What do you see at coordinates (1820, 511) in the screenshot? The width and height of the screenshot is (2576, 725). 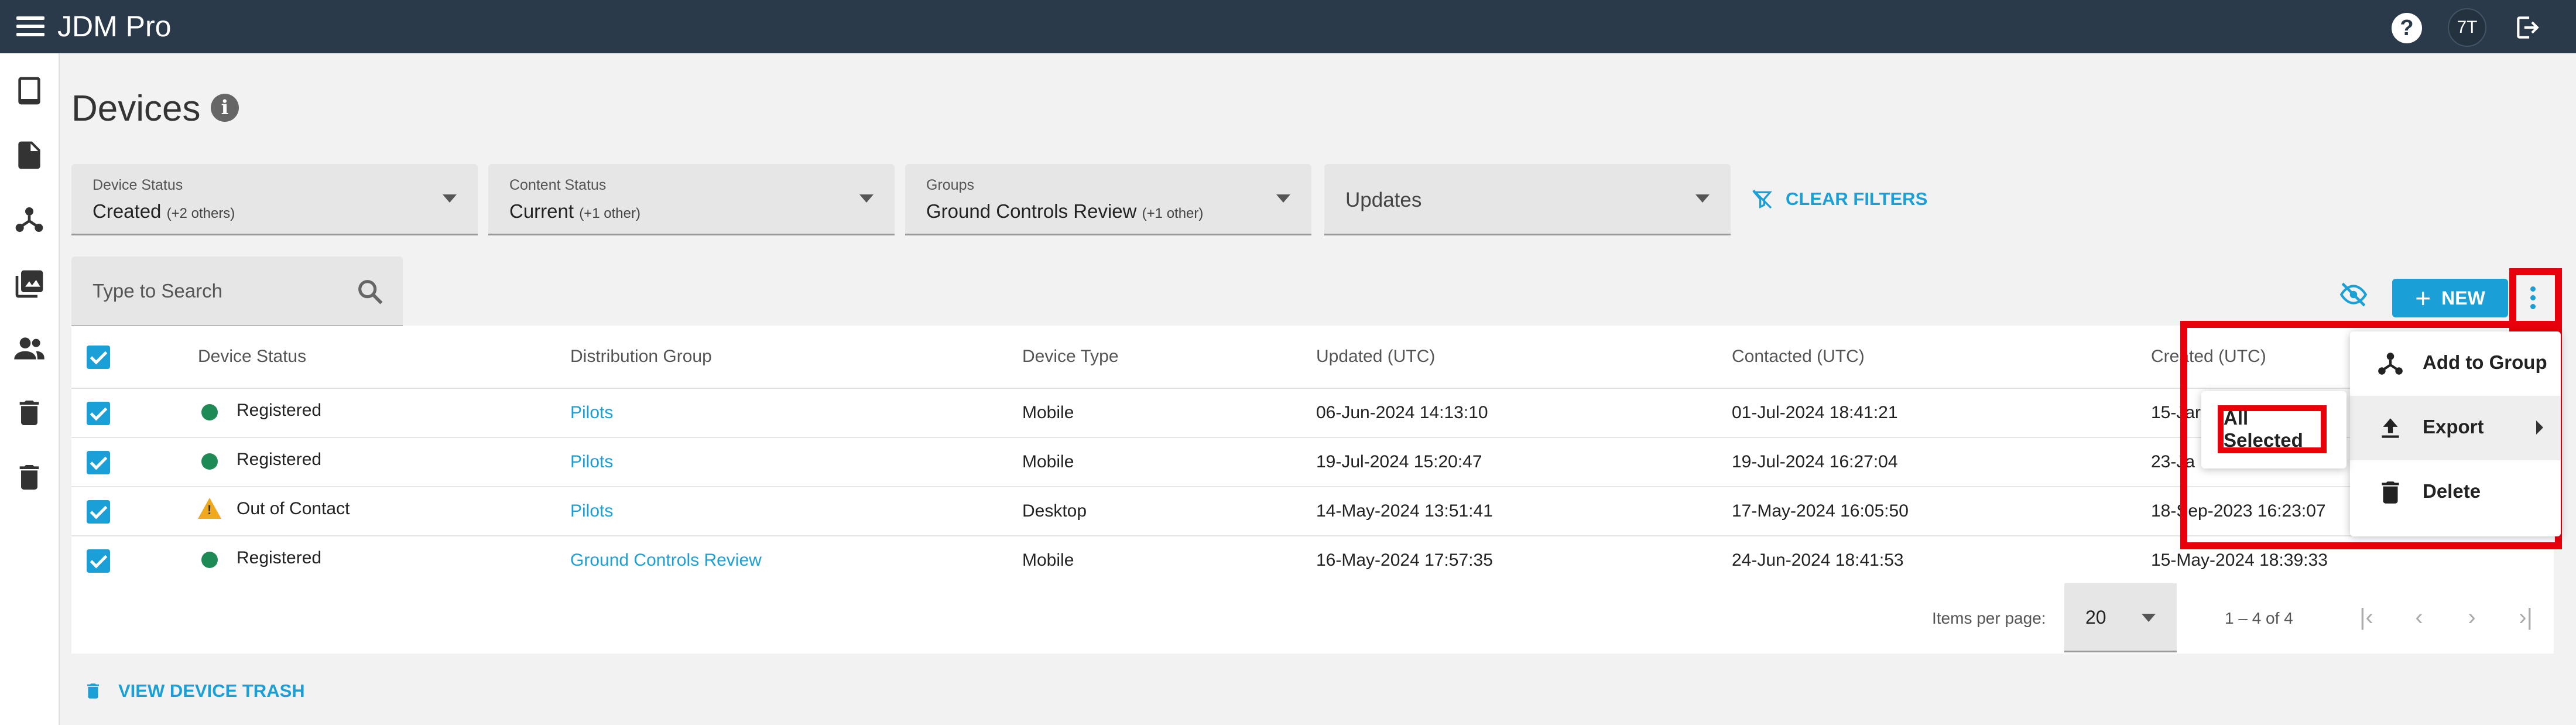 I see `contacted-date: 17-May-2024 16:05:50` at bounding box center [1820, 511].